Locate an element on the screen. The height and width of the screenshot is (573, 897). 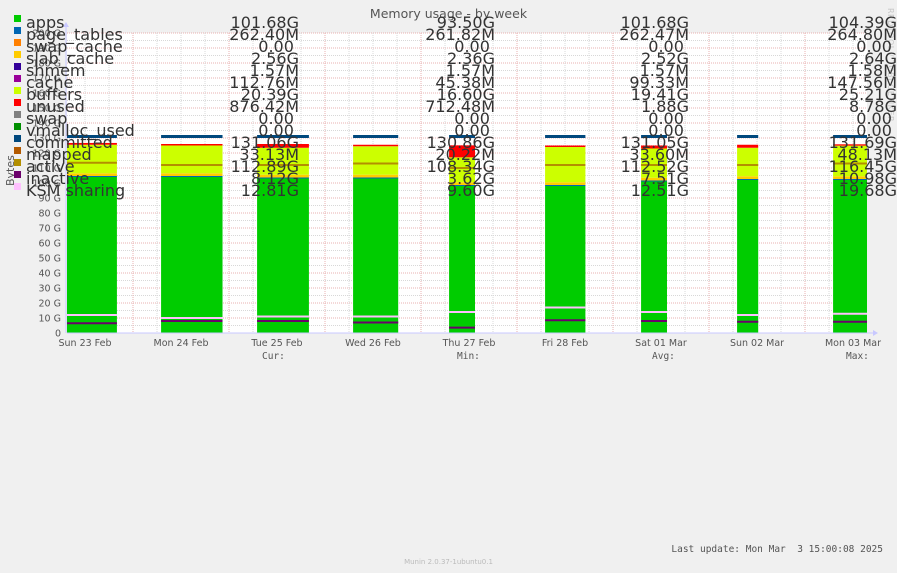
legend-row: committed 131.06G 130.86G 131.05G 131.69G is located at coordinates (448, 142).